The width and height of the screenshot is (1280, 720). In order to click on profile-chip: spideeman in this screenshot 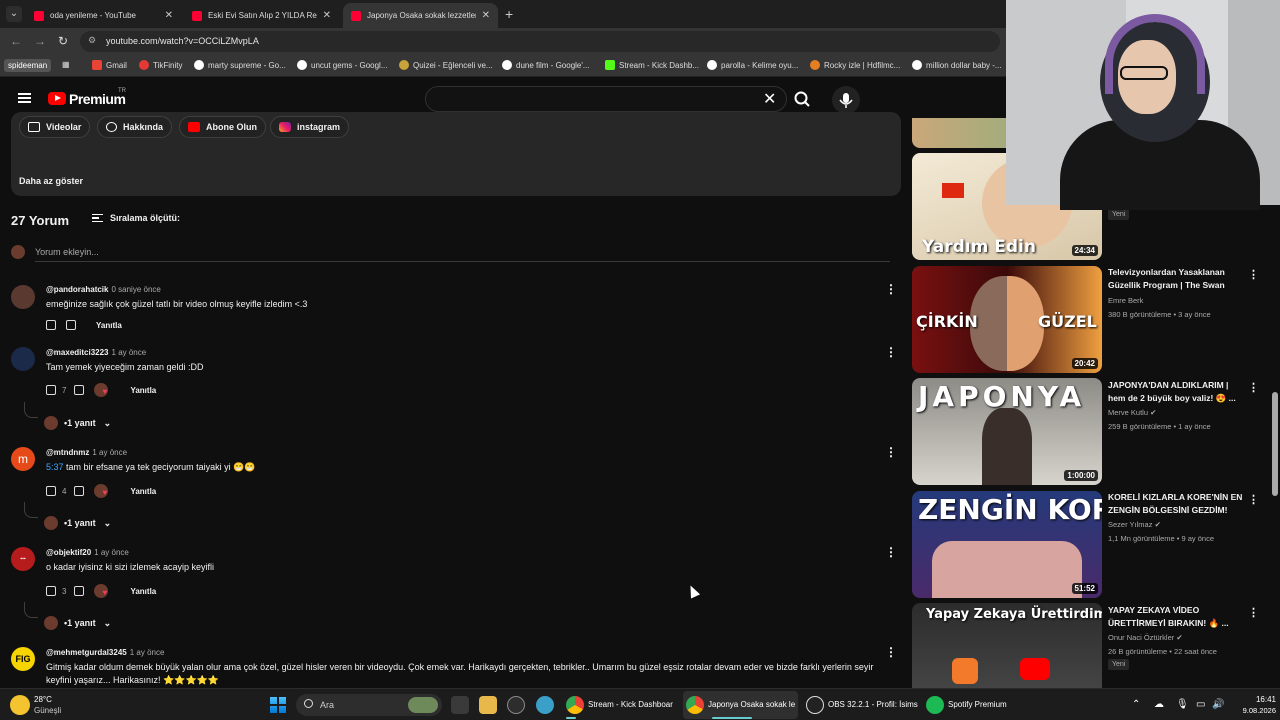, I will do `click(28, 65)`.